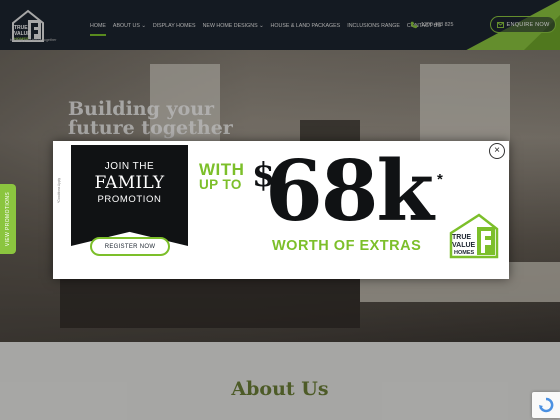 The height and width of the screenshot is (420, 560). Describe the element at coordinates (129, 199) in the screenshot. I see `banner-promotion: PROMOTION` at that location.